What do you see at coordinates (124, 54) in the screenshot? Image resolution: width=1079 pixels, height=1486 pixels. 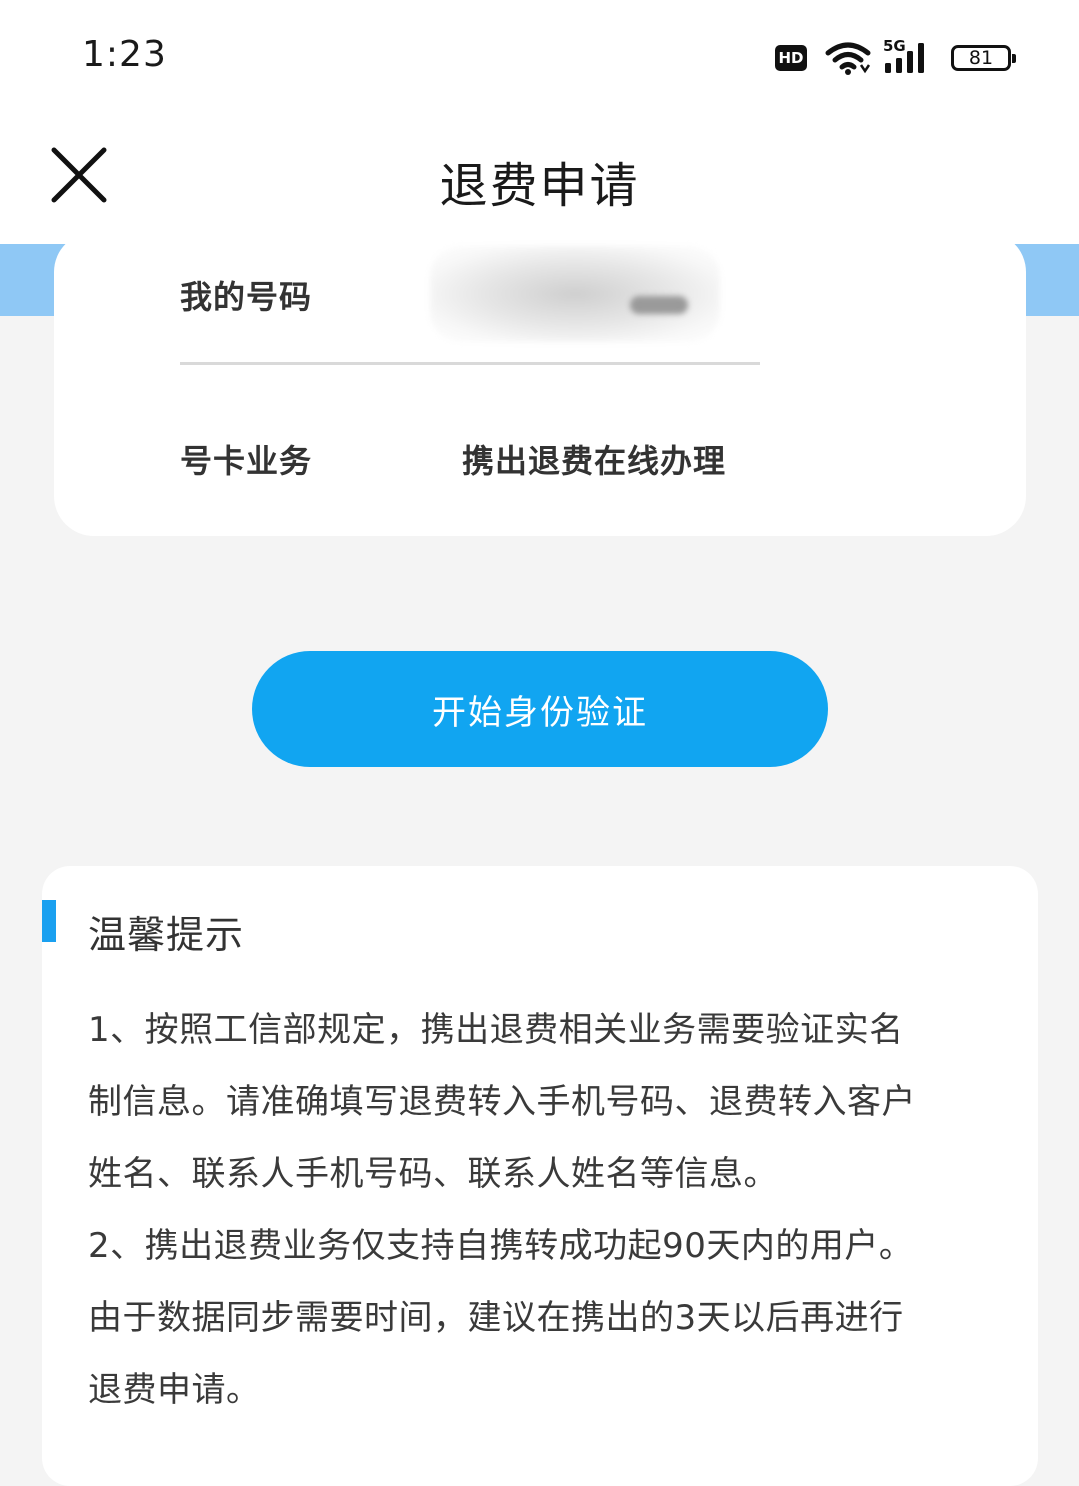 I see `status-time: 1:23` at bounding box center [124, 54].